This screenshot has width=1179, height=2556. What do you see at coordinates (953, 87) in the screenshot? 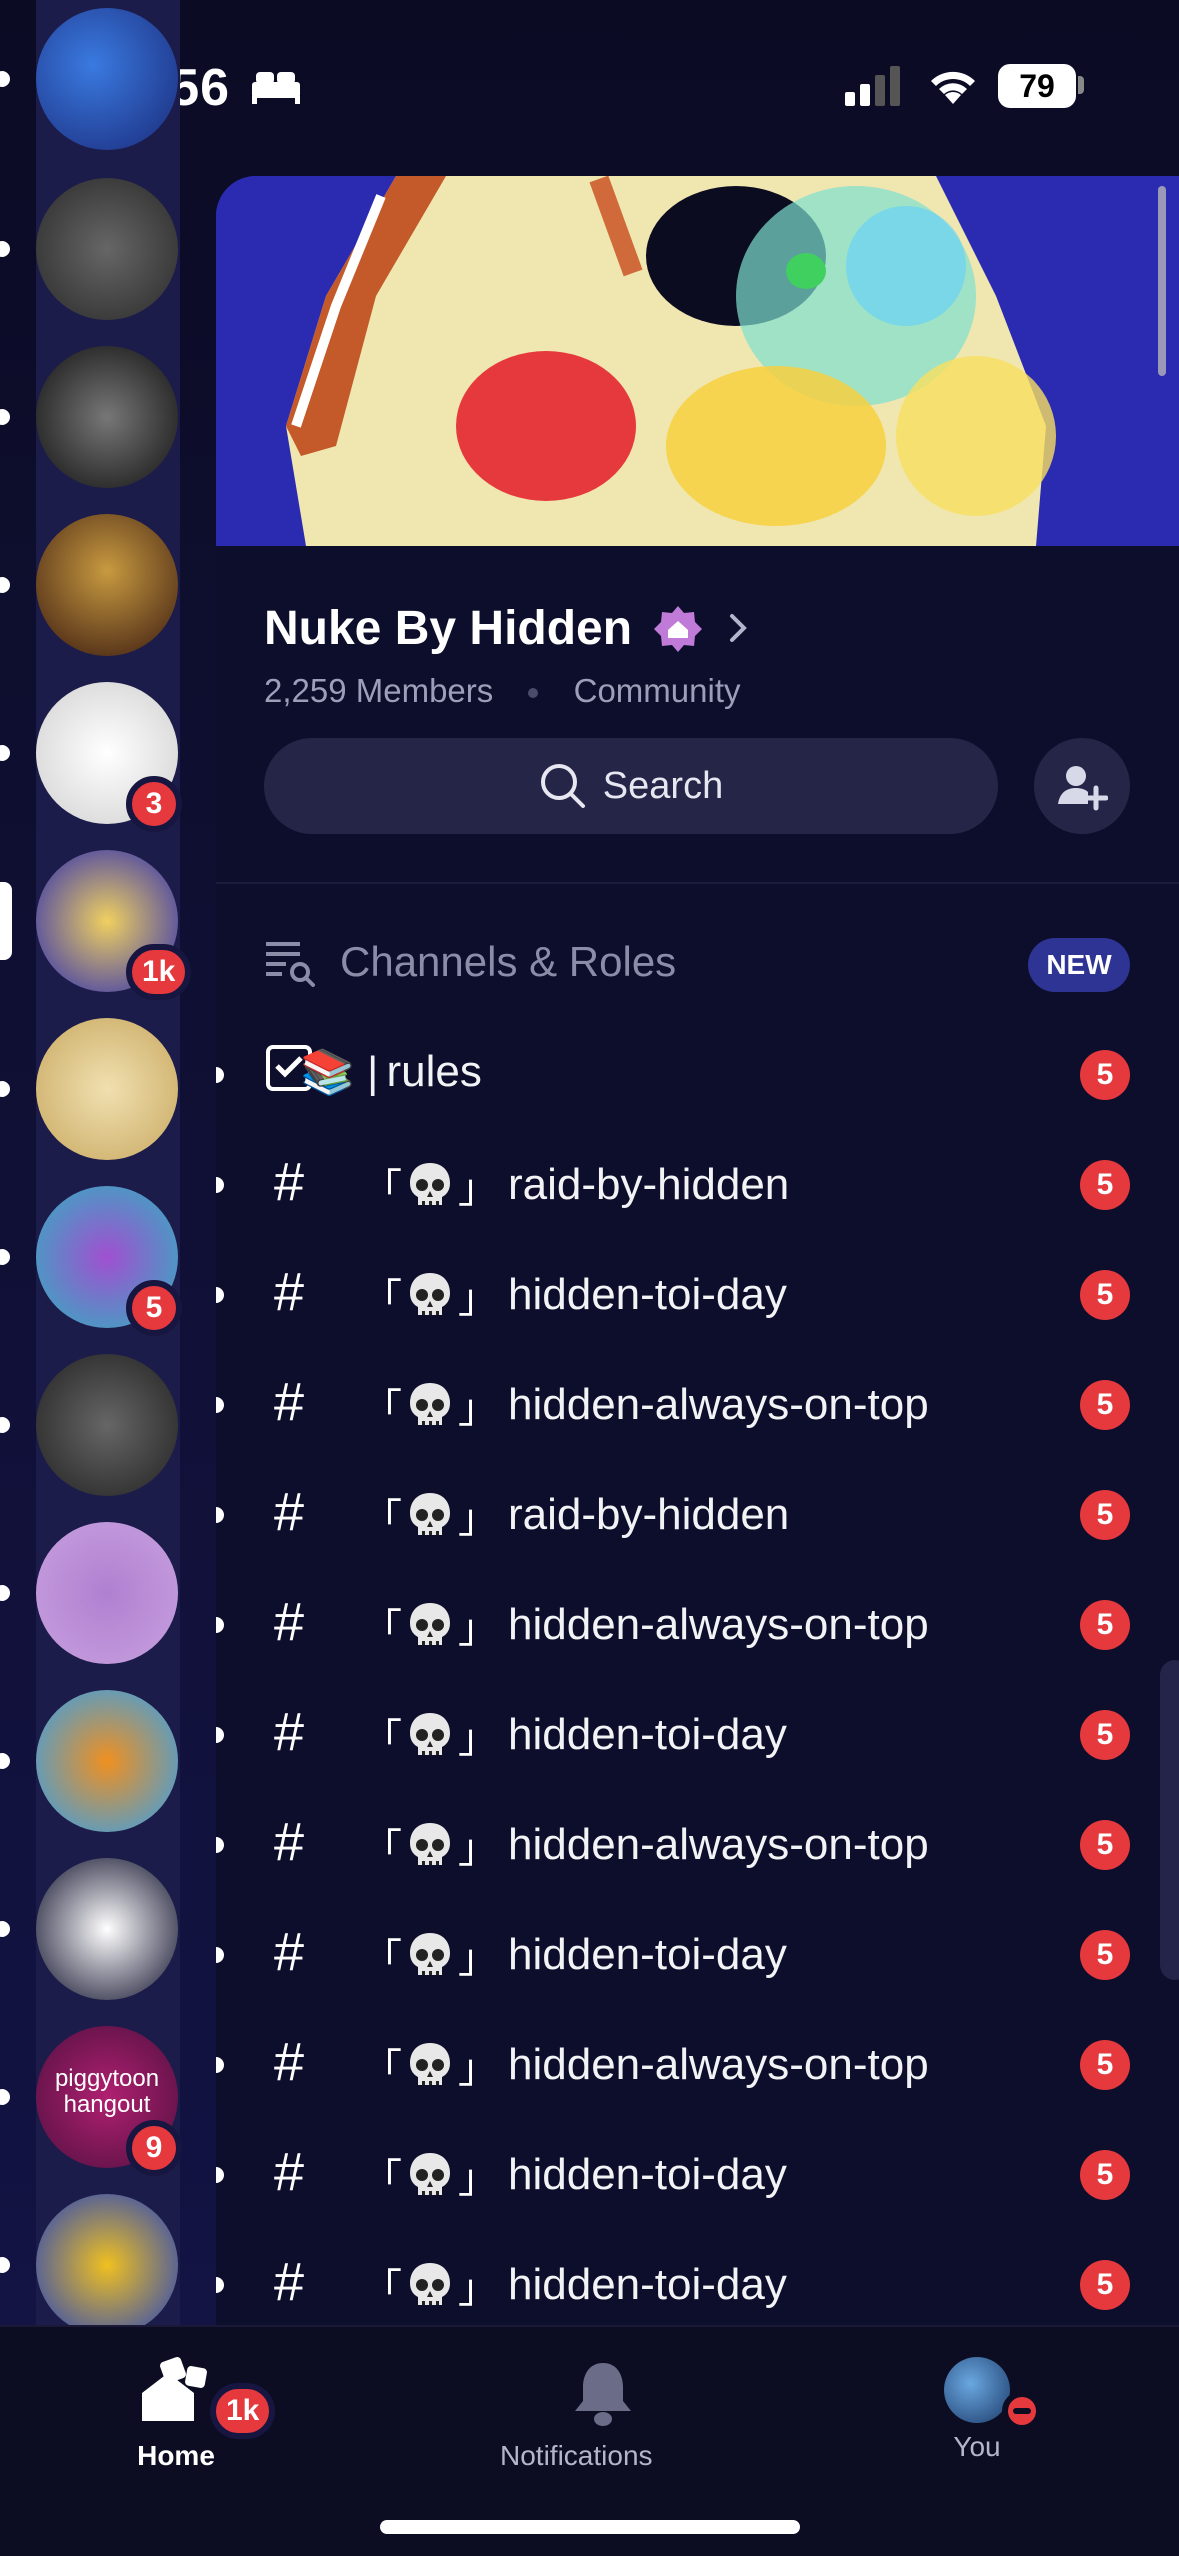
I see `wifi-icon` at bounding box center [953, 87].